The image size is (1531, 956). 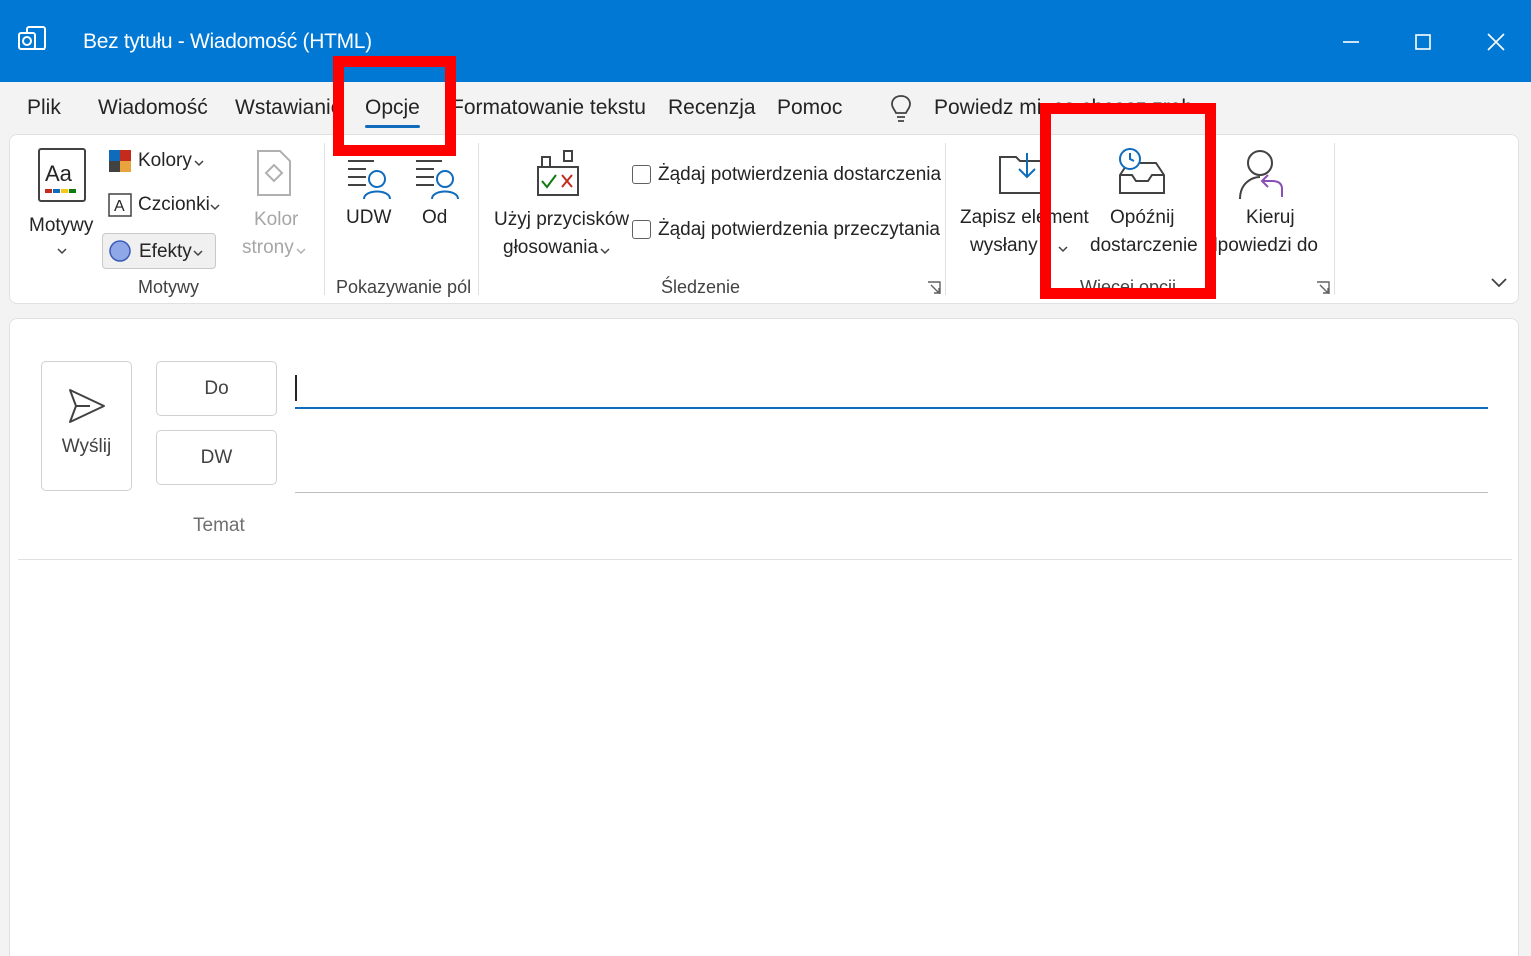 What do you see at coordinates (165, 160) in the screenshot?
I see `colors-label: Kolory` at bounding box center [165, 160].